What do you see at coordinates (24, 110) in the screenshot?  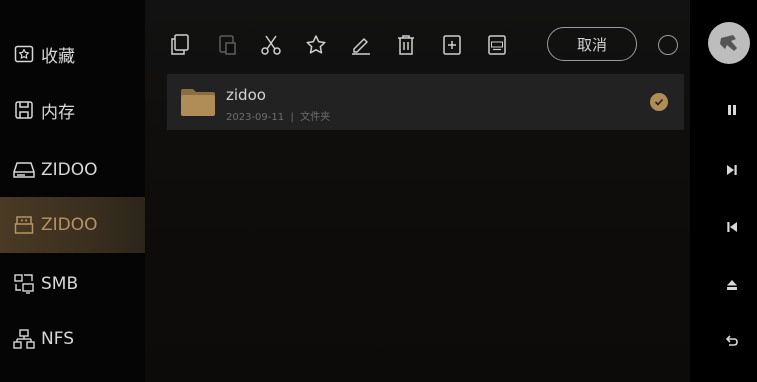 I see `save-icon` at bounding box center [24, 110].